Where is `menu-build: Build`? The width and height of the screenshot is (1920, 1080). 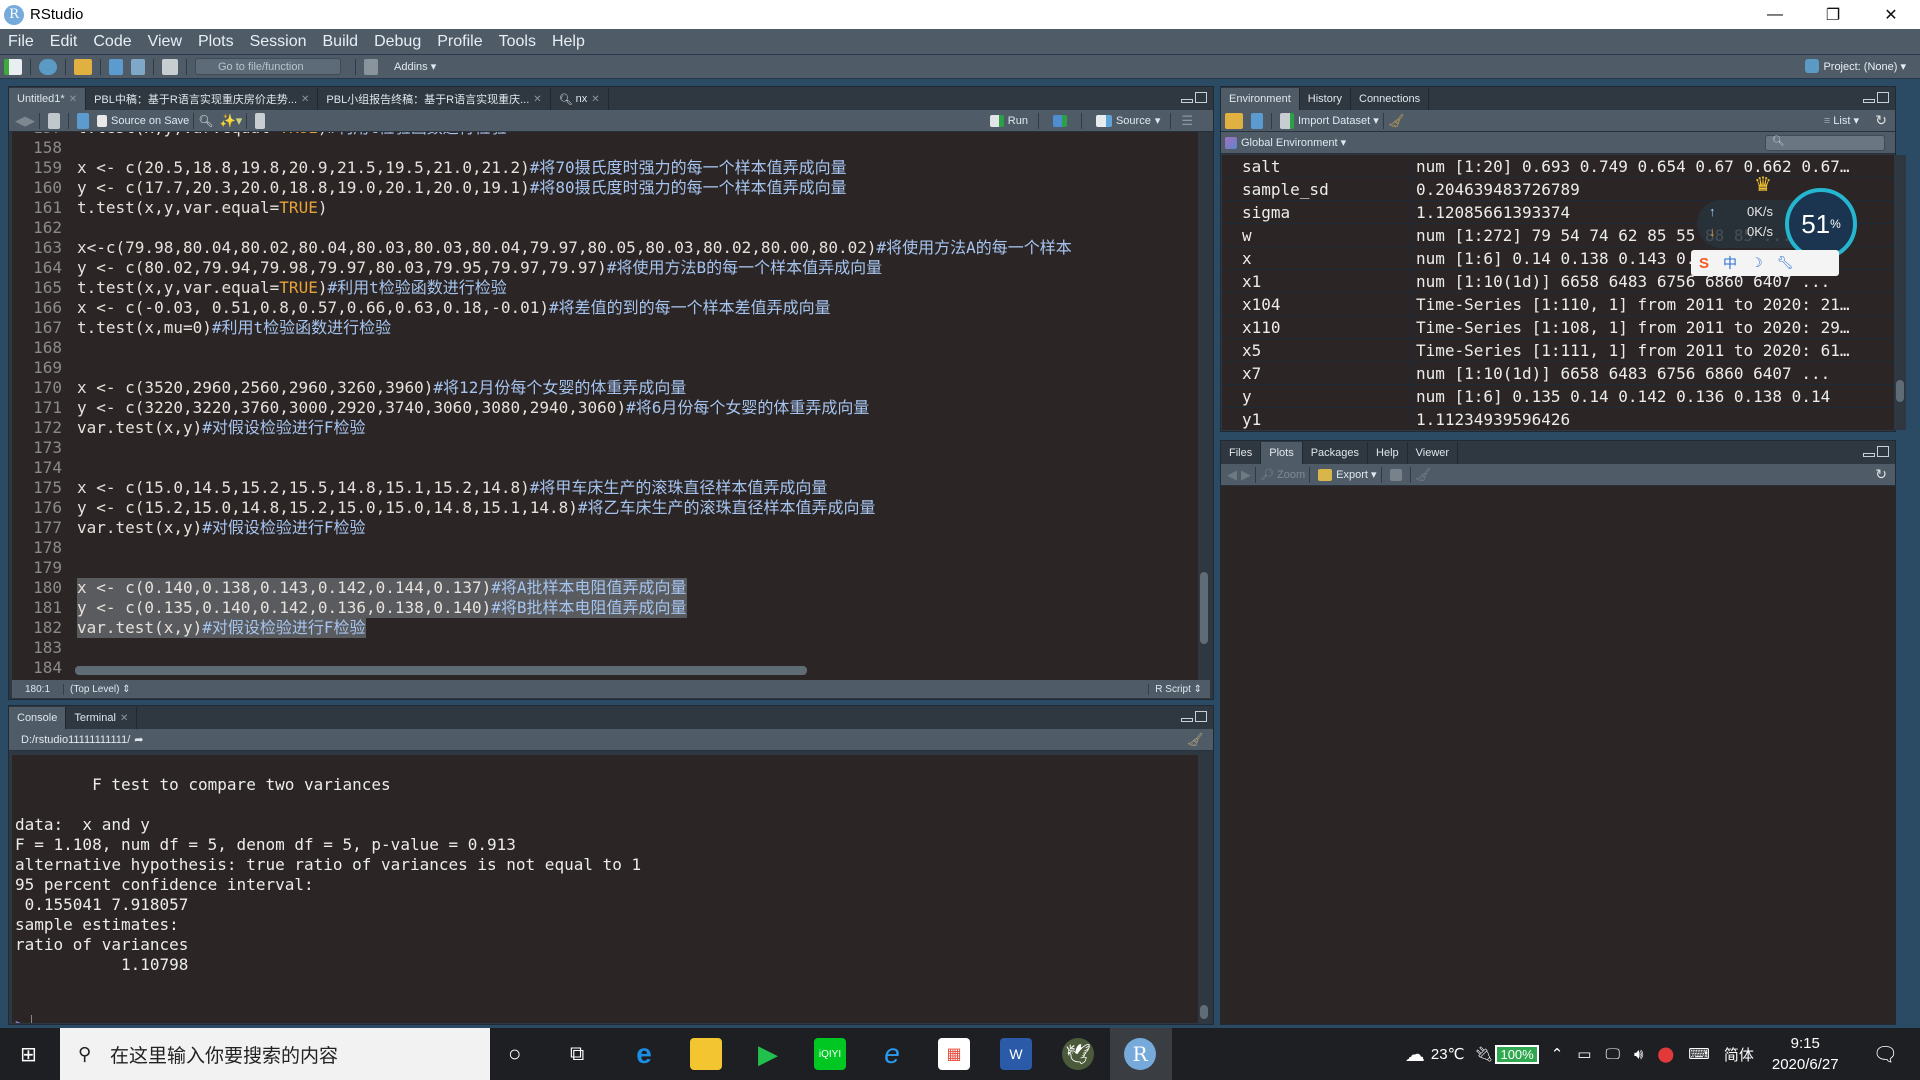 menu-build: Build is located at coordinates (341, 42).